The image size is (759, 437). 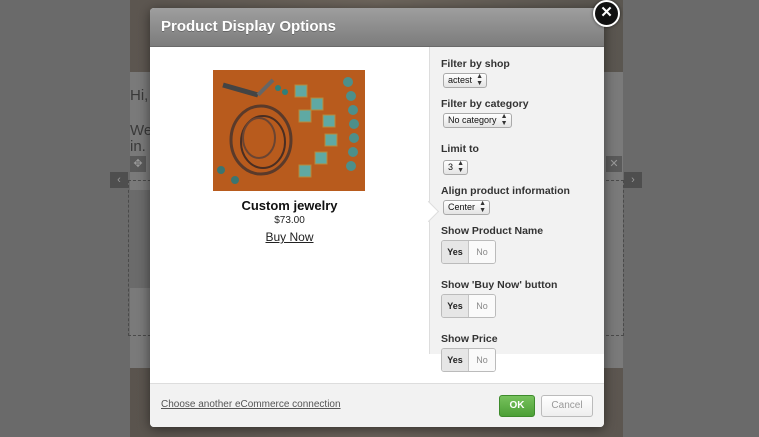 What do you see at coordinates (138, 146) in the screenshot?
I see `background-paragraph-line2: in.` at bounding box center [138, 146].